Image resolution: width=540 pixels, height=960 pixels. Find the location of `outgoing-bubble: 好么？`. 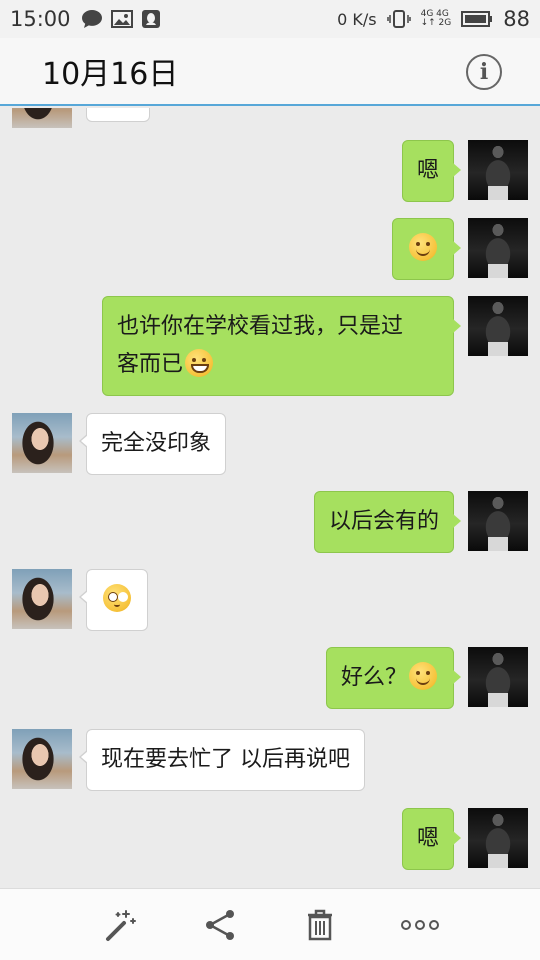

outgoing-bubble: 好么？ is located at coordinates (393, 678).